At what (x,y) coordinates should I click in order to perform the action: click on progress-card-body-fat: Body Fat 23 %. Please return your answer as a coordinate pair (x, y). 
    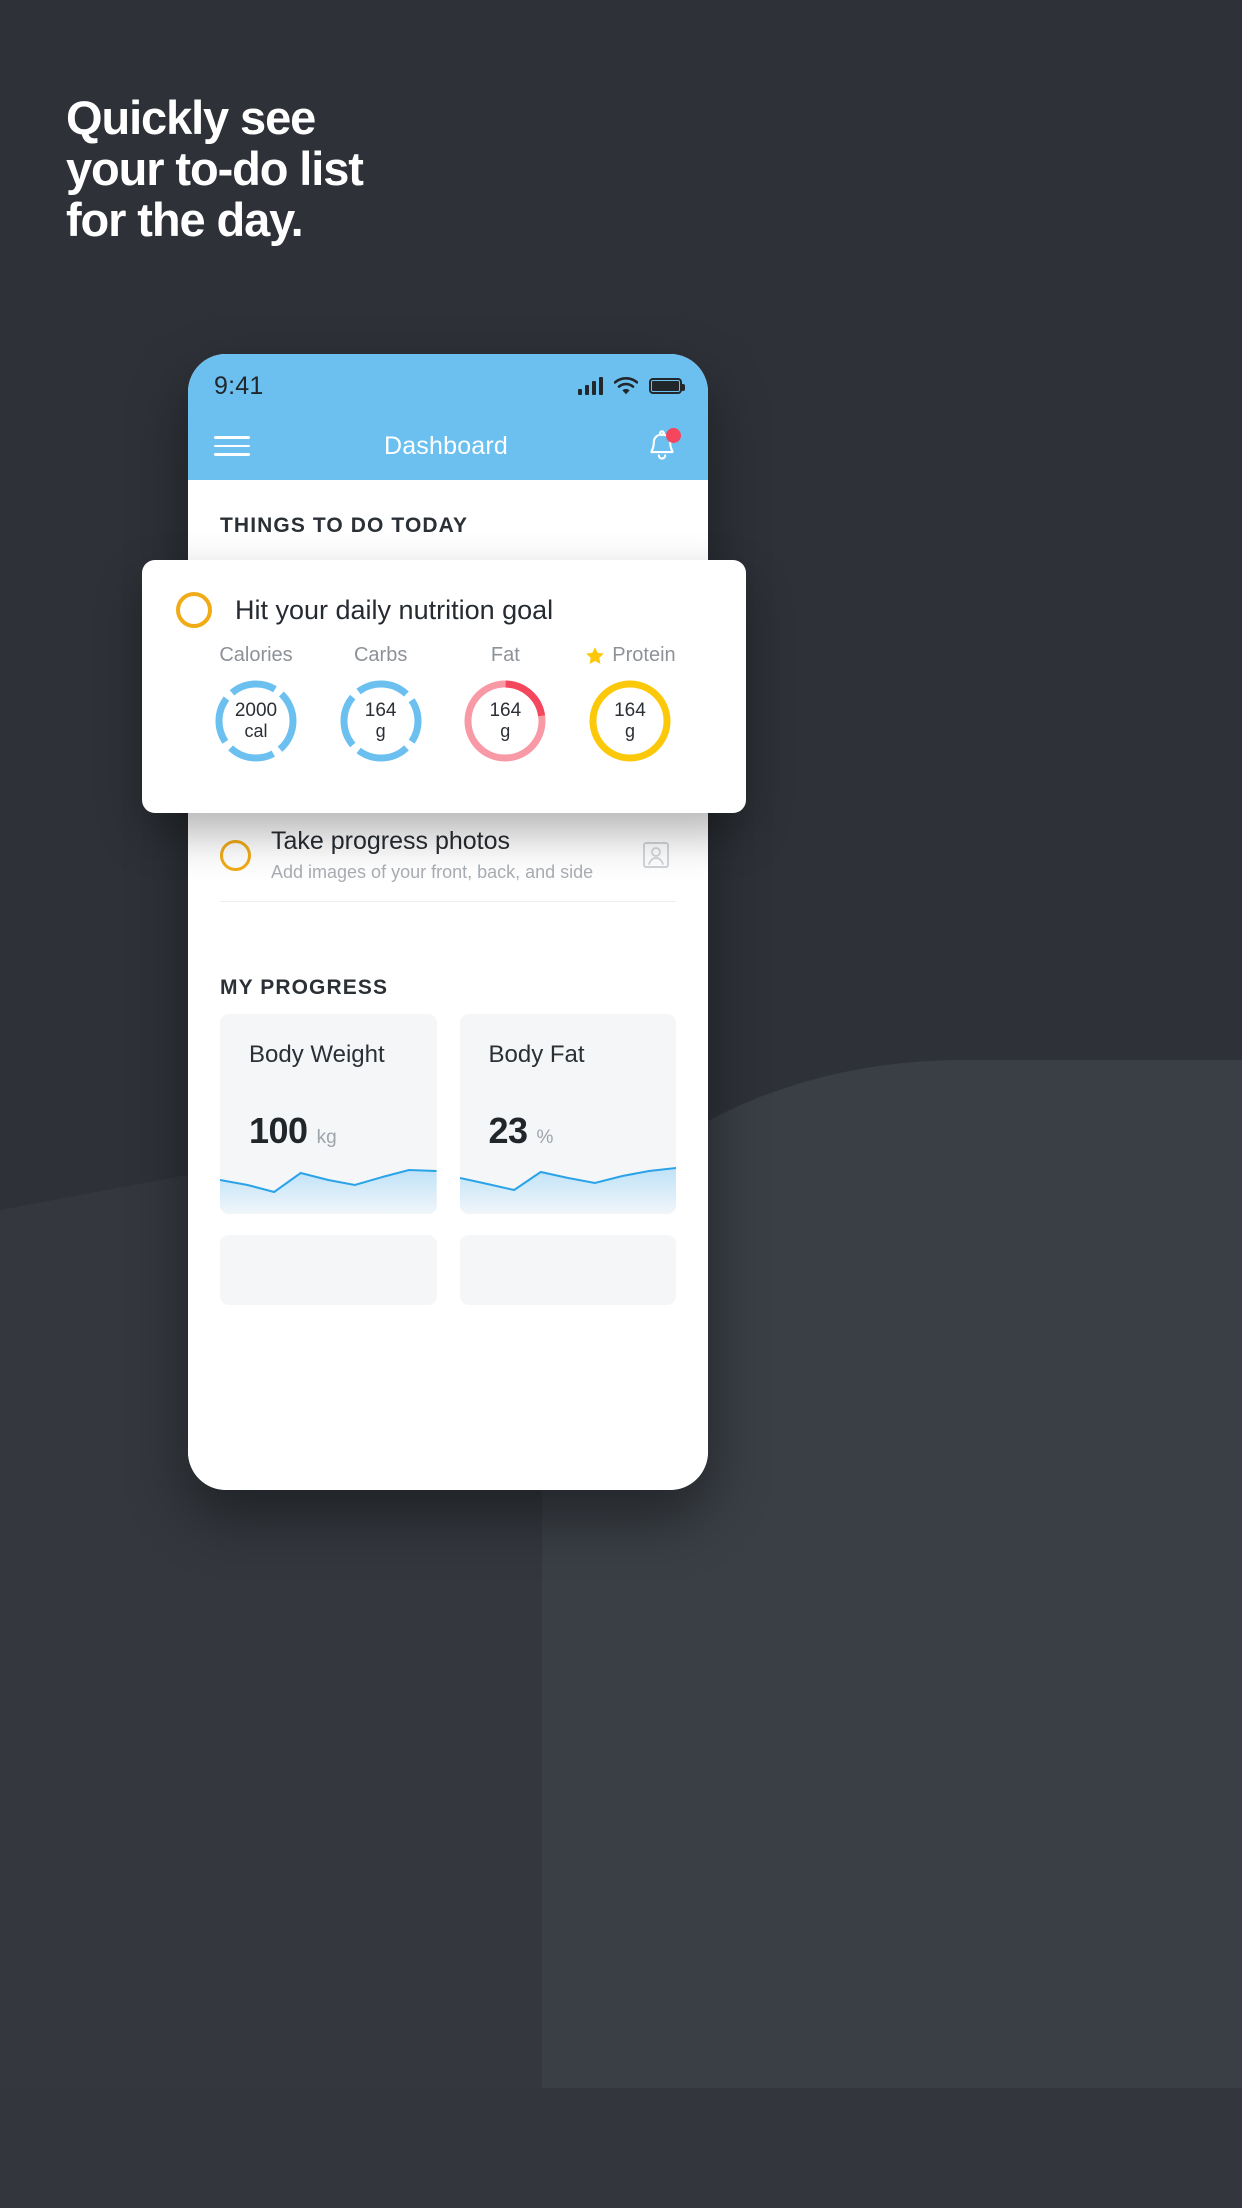
    Looking at the image, I should click on (567, 1114).